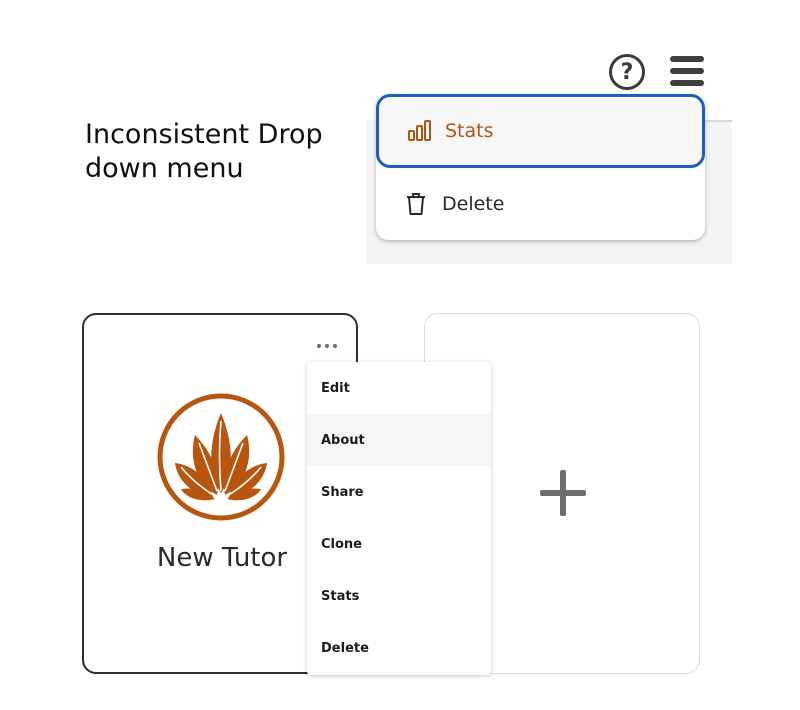 The height and width of the screenshot is (710, 800). Describe the element at coordinates (340, 596) in the screenshot. I see `menu-item-label: Stats` at that location.